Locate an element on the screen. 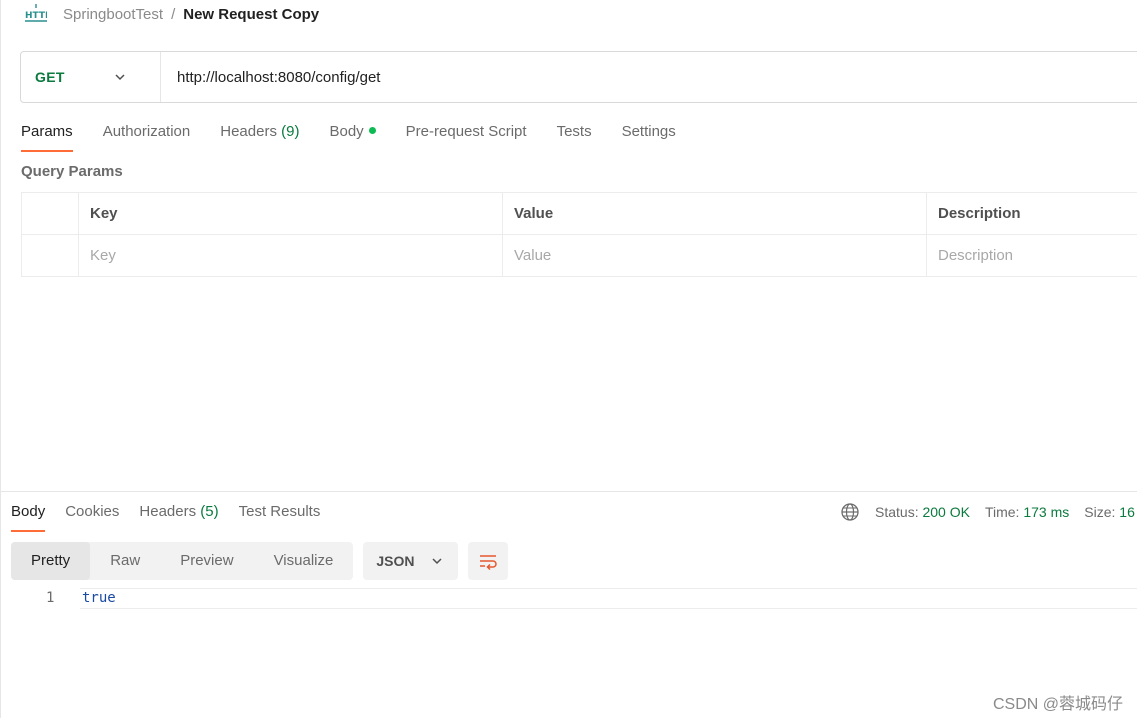  wrap-lines-button is located at coordinates (488, 561).